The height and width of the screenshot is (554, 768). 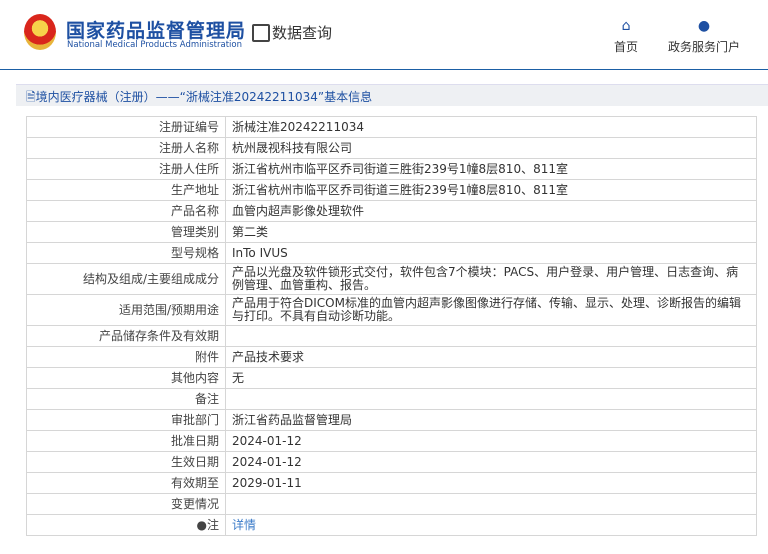 I want to click on table-row: 其他内容无, so click(x=391, y=378).